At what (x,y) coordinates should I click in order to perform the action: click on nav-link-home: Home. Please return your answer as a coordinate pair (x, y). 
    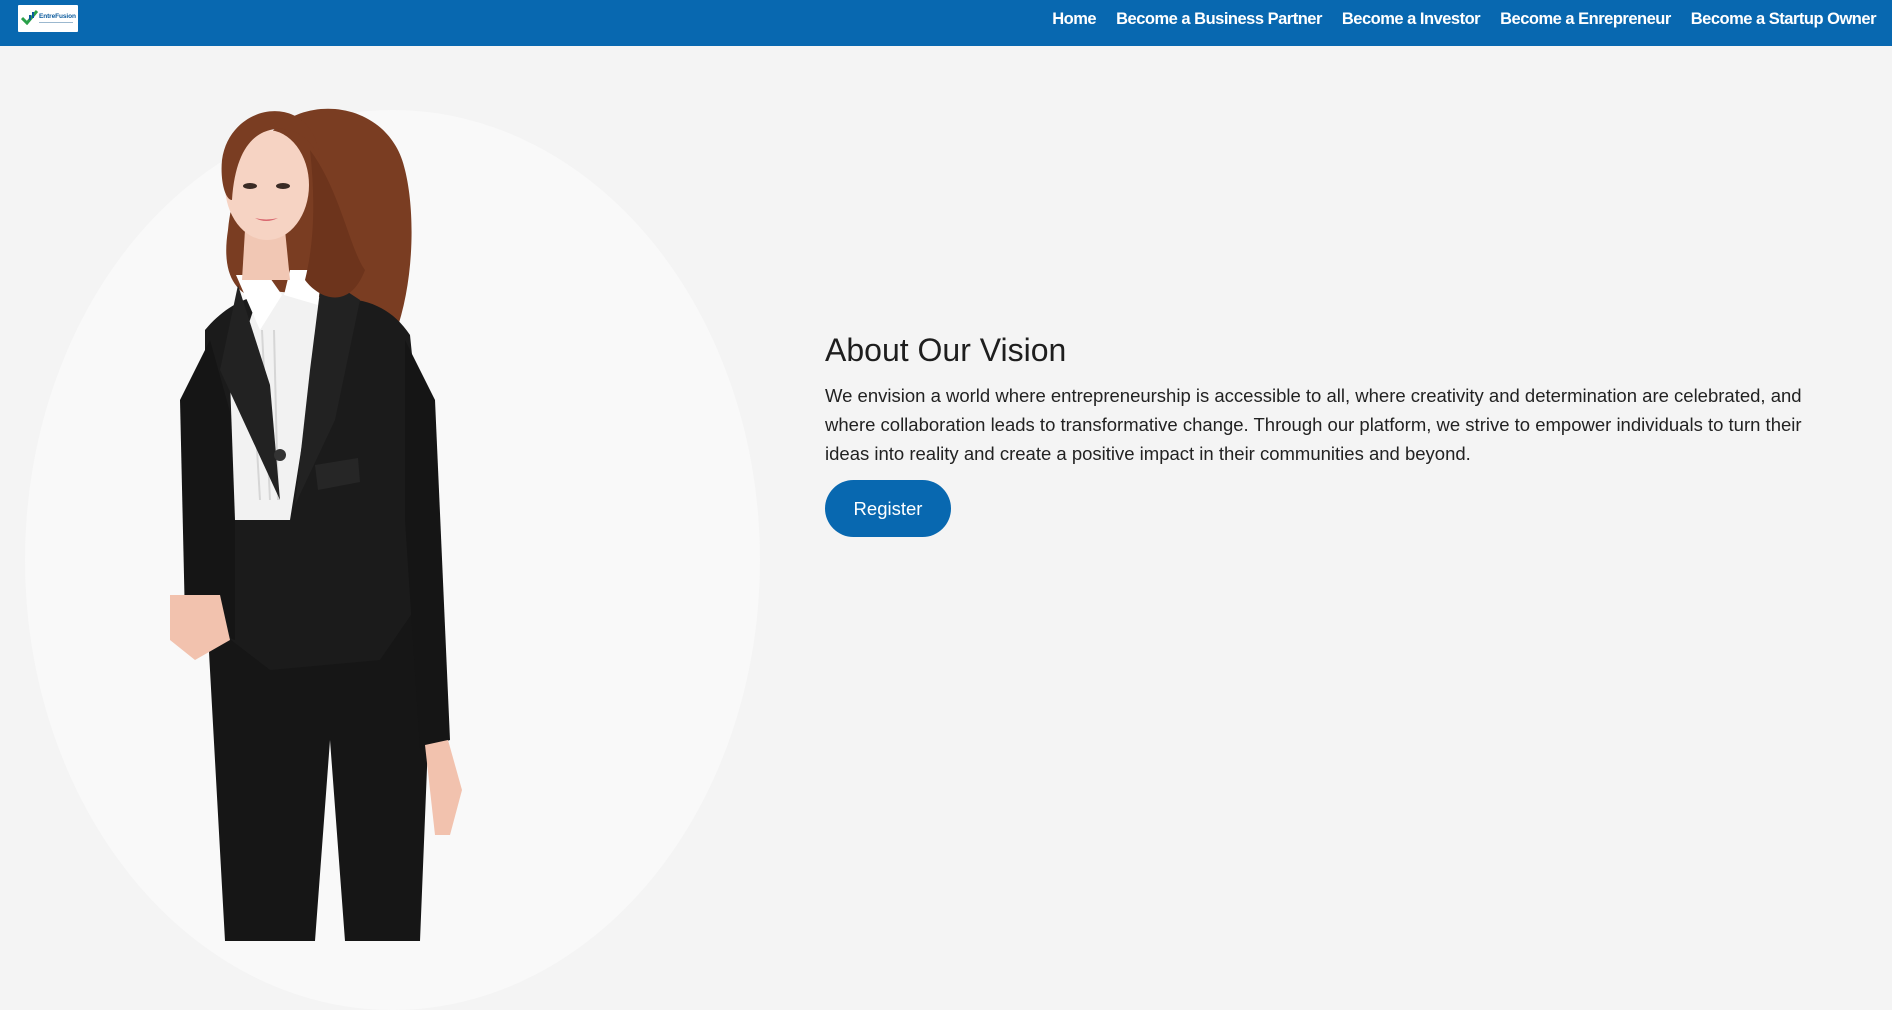
    Looking at the image, I should click on (1074, 19).